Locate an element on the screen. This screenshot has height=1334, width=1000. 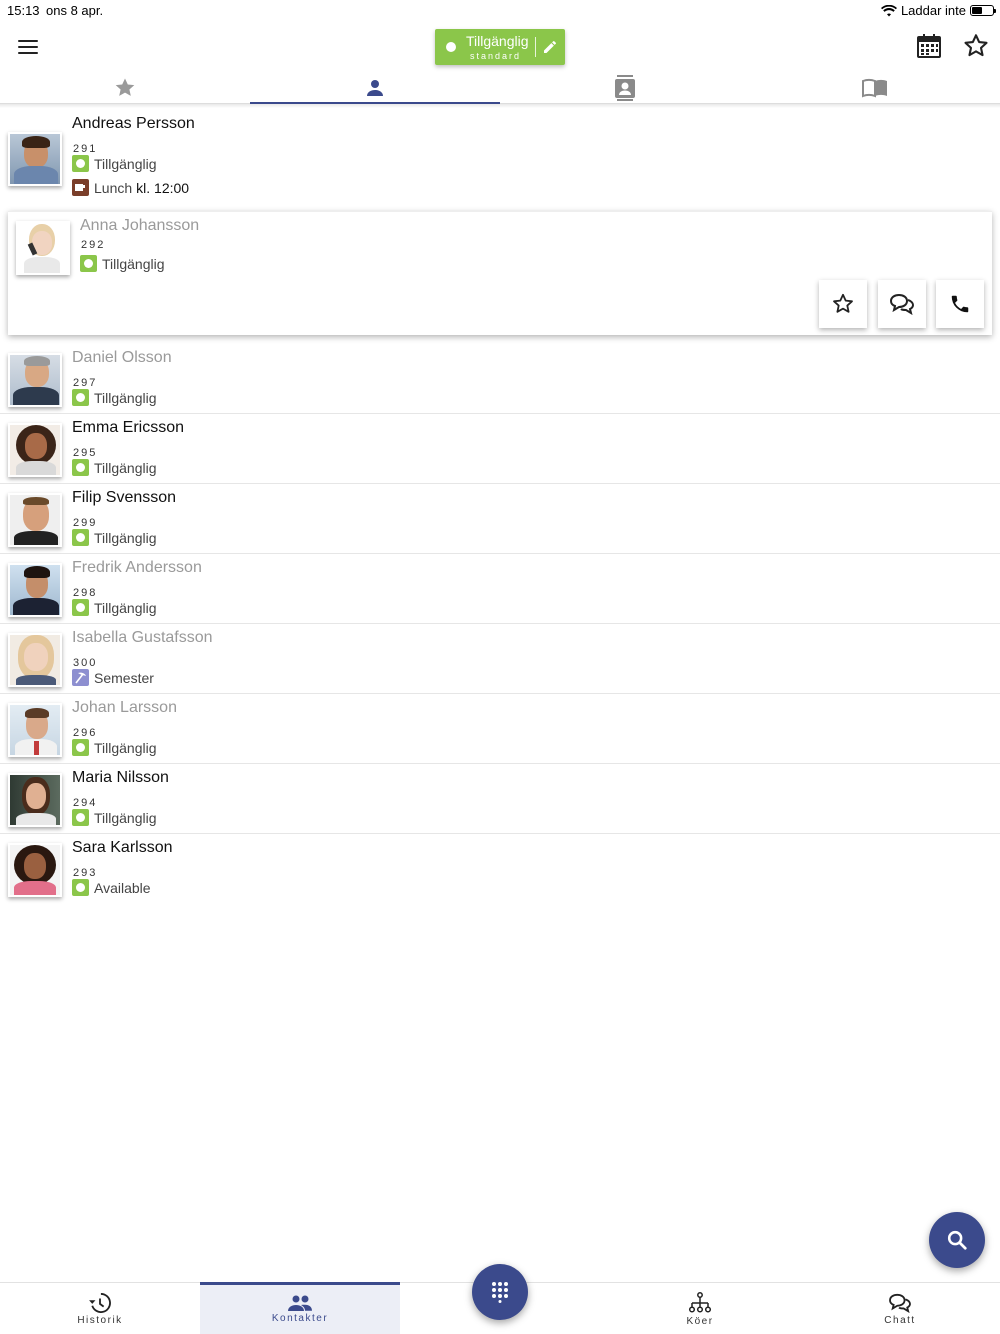
presence-dot-icon is located at coordinates (451, 47).